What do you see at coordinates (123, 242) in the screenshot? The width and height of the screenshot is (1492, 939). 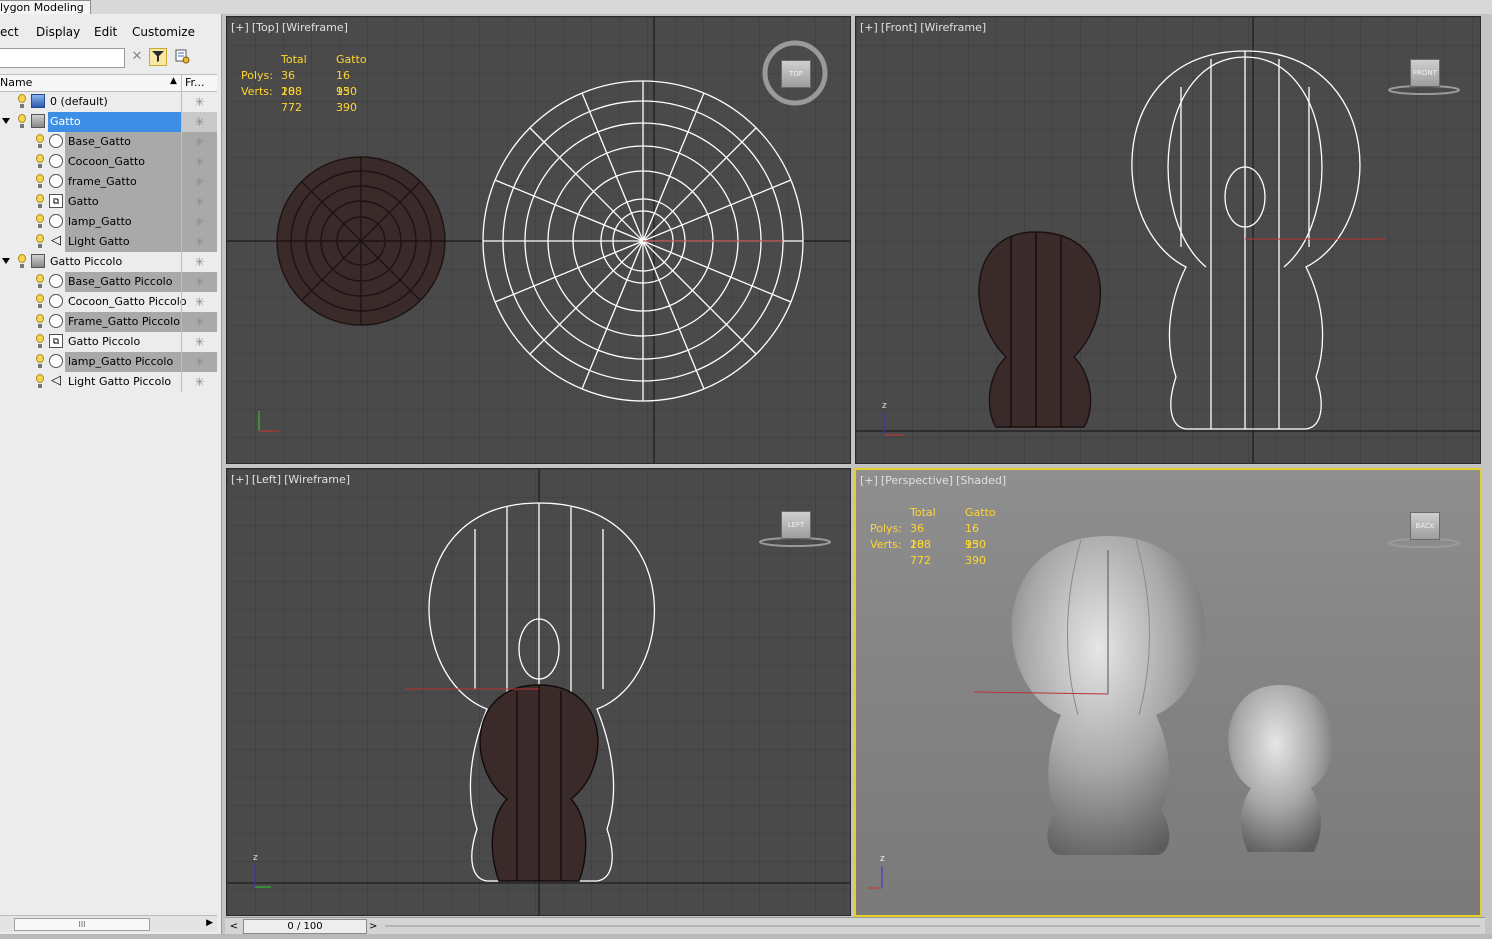 I see `tree-label: Light Gatto` at bounding box center [123, 242].